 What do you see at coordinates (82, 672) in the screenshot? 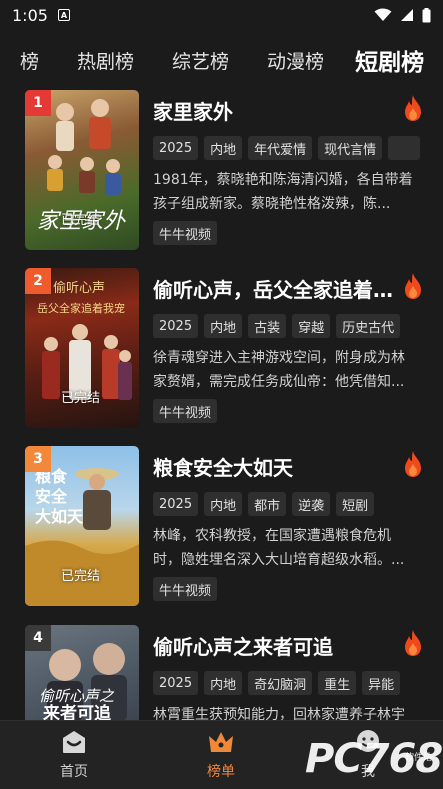
I see `poster-image: 偷听心声之 来者可追 4` at bounding box center [82, 672].